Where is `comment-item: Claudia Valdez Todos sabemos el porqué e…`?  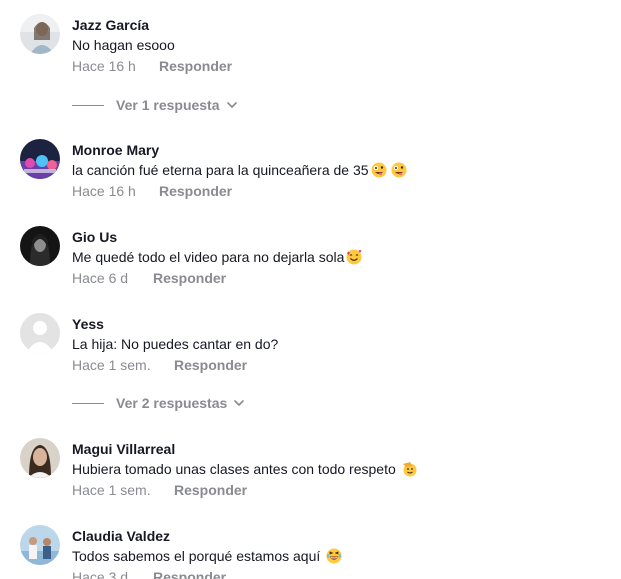 comment-item: Claudia Valdez Todos sabemos el porqué e… is located at coordinates (310, 552).